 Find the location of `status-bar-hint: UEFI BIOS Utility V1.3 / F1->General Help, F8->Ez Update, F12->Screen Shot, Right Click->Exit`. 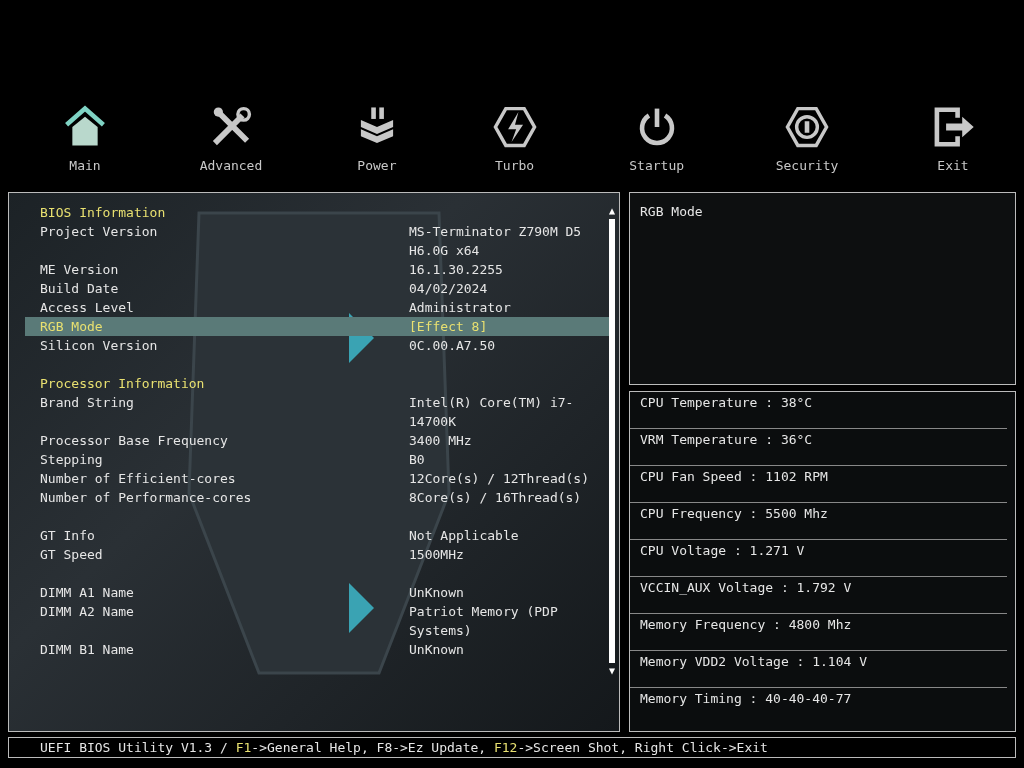

status-bar-hint: UEFI BIOS Utility V1.3 / F1->General Help, F8->Ez Update, F12->Screen Shot, Right Click->Exit is located at coordinates (404, 747).